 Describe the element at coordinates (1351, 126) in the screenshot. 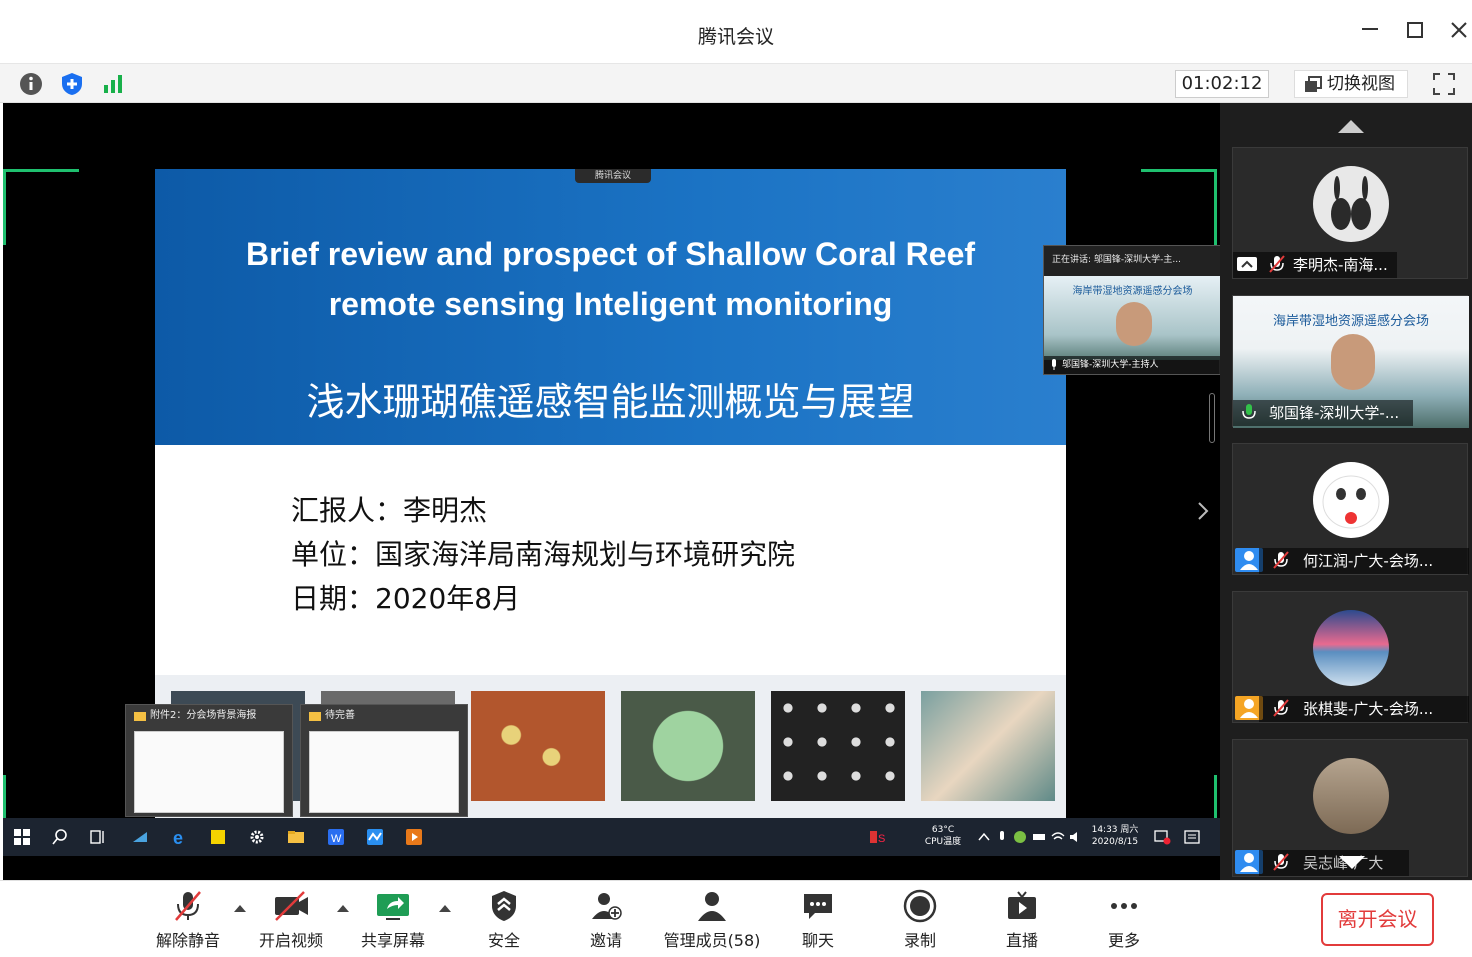

I see `scroll-up-arrow-icon` at that location.